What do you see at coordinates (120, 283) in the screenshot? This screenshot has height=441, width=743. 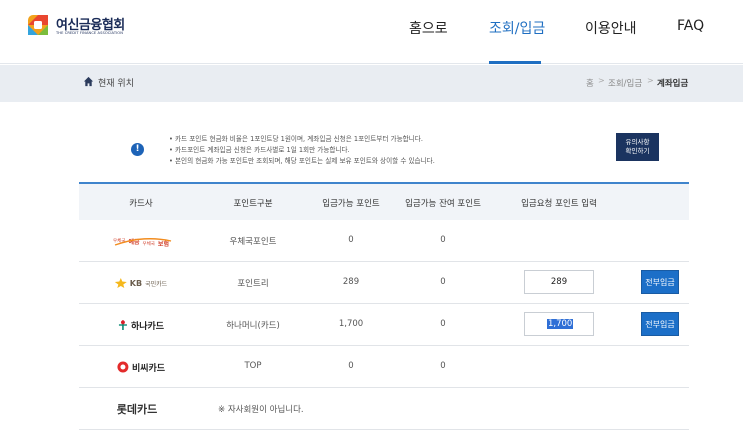 I see `kb-star-icon` at bounding box center [120, 283].